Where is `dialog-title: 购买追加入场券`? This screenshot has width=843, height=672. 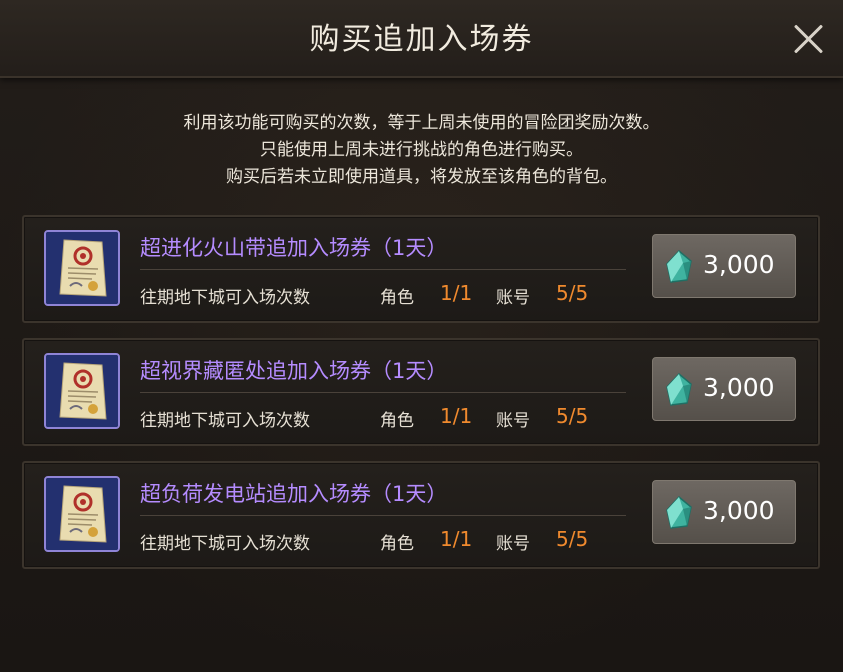 dialog-title: 购买追加入场券 is located at coordinates (421, 39).